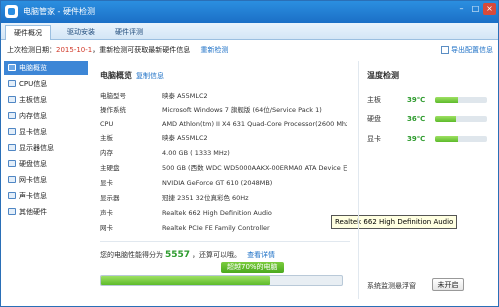 The height and width of the screenshot is (307, 499). Describe the element at coordinates (416, 119) in the screenshot. I see `temp-value: 36℃` at that location.